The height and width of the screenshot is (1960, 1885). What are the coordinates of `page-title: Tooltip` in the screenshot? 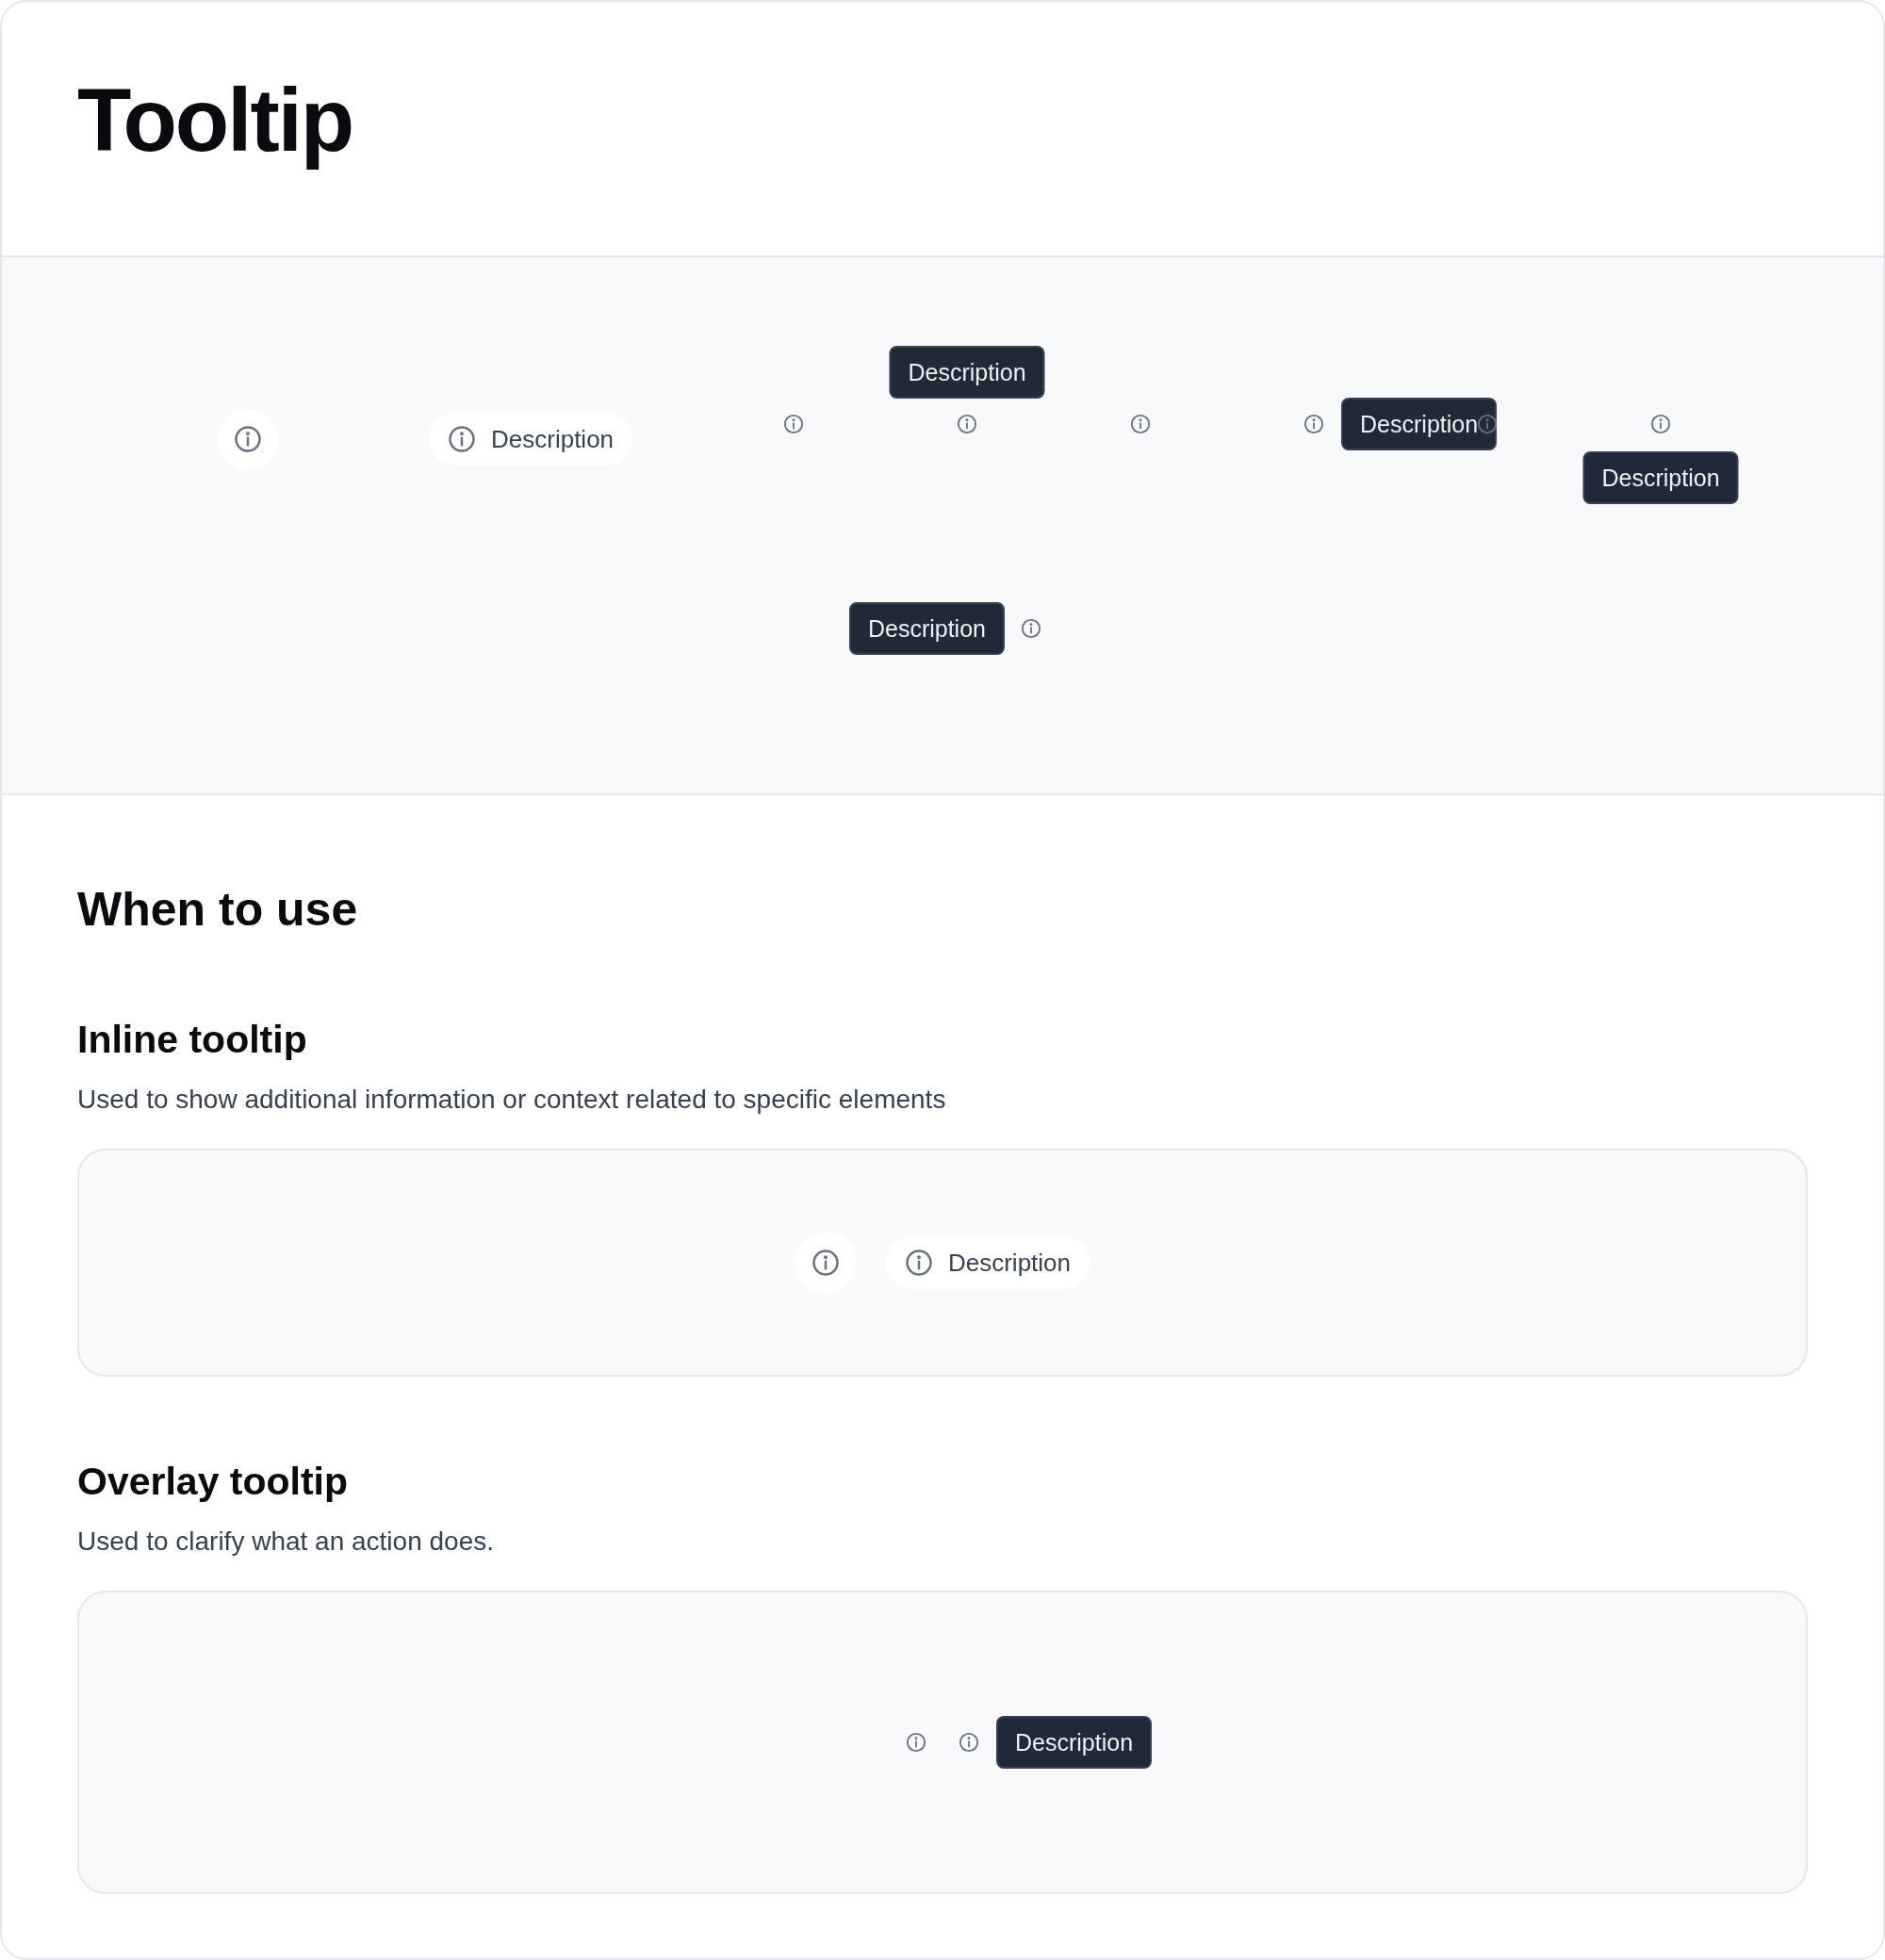 It's located at (215, 121).